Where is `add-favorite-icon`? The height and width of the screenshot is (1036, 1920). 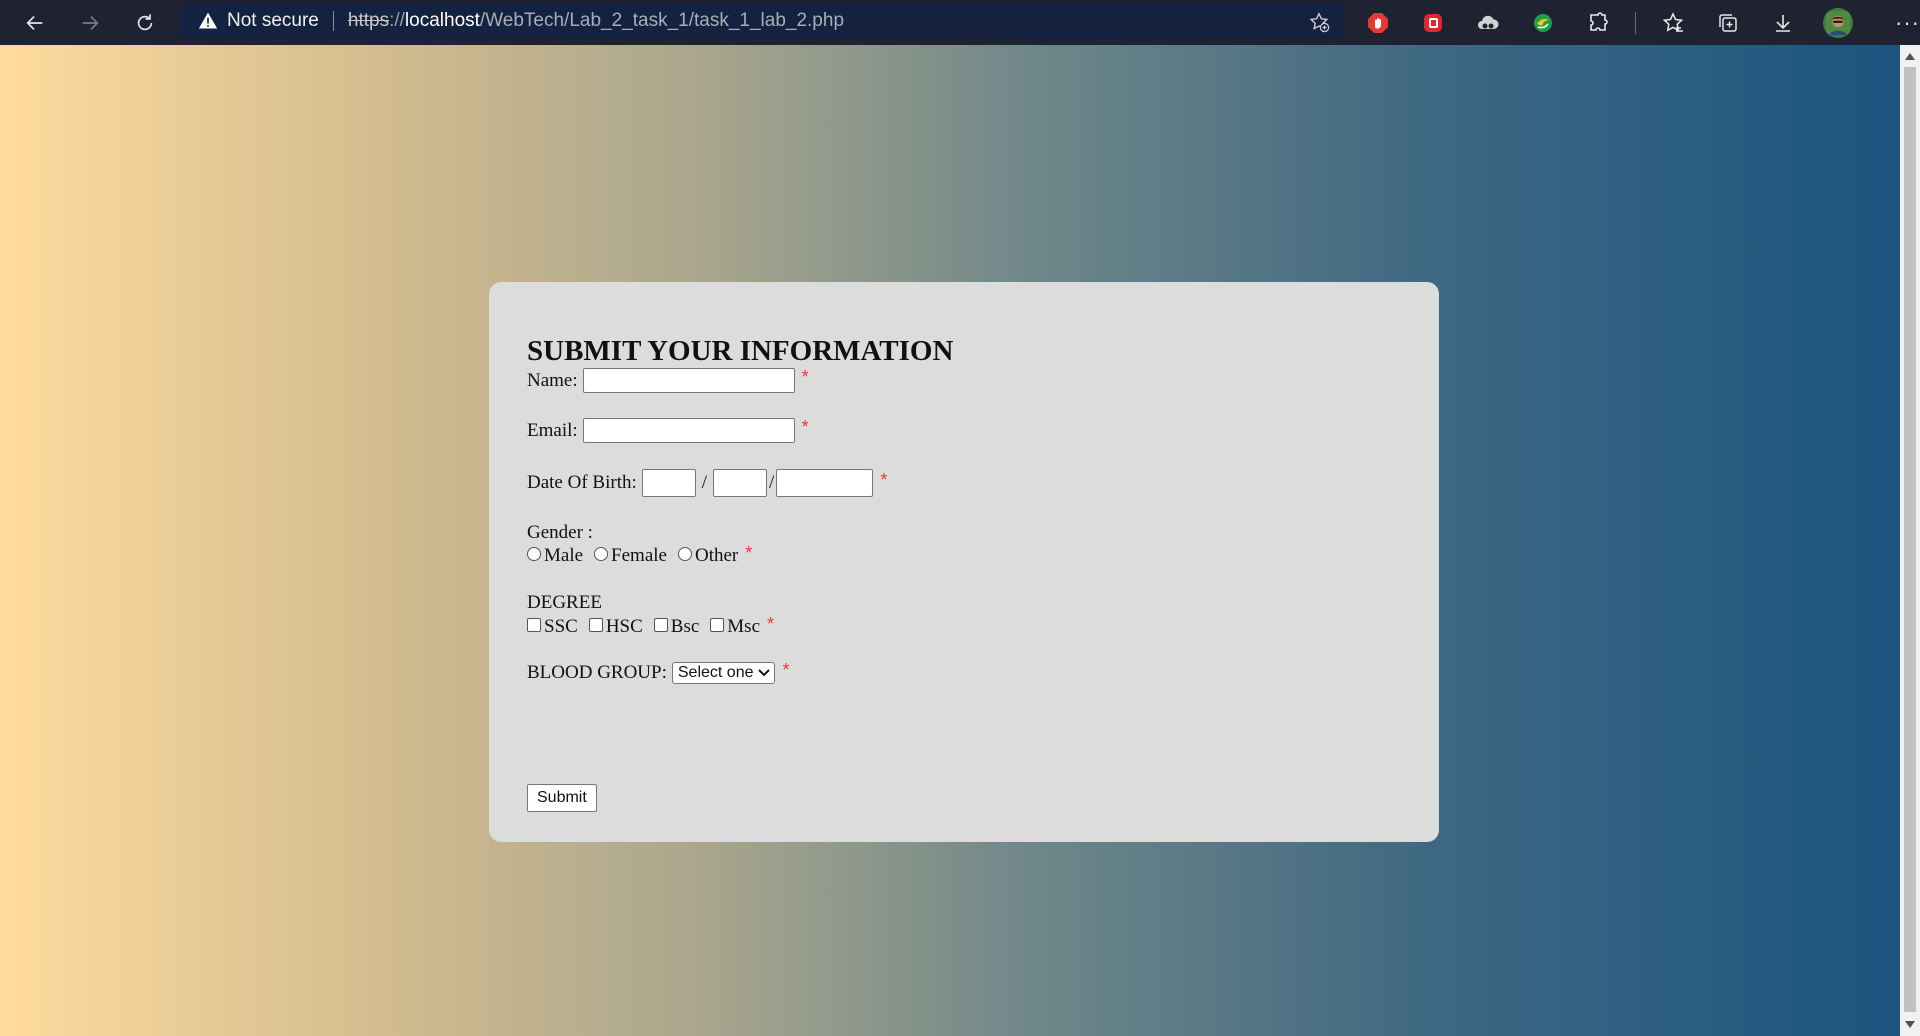
add-favorite-icon is located at coordinates (1319, 22).